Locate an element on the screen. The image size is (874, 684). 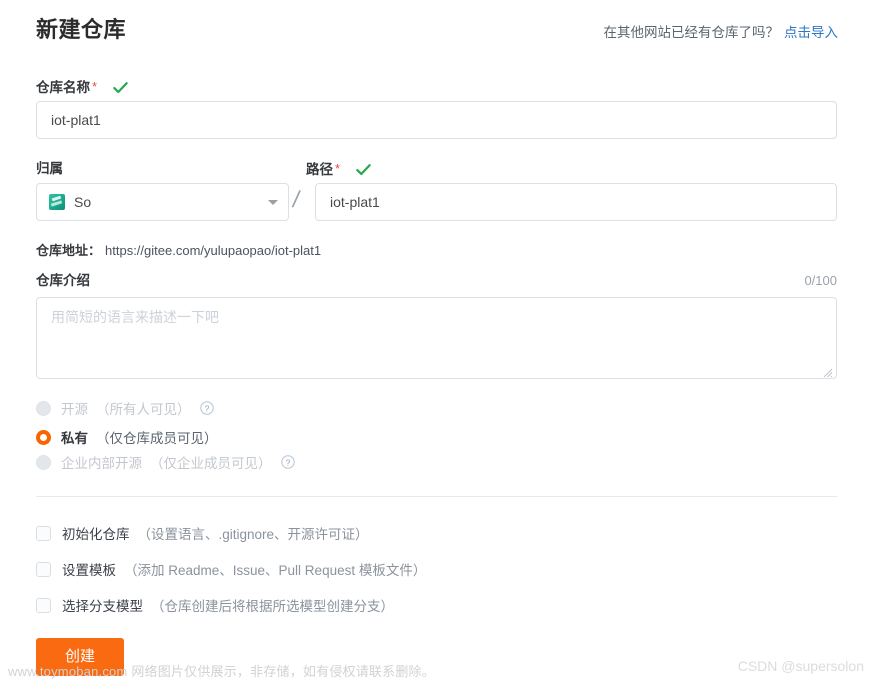
chevron-down-icon is located at coordinates (273, 202).